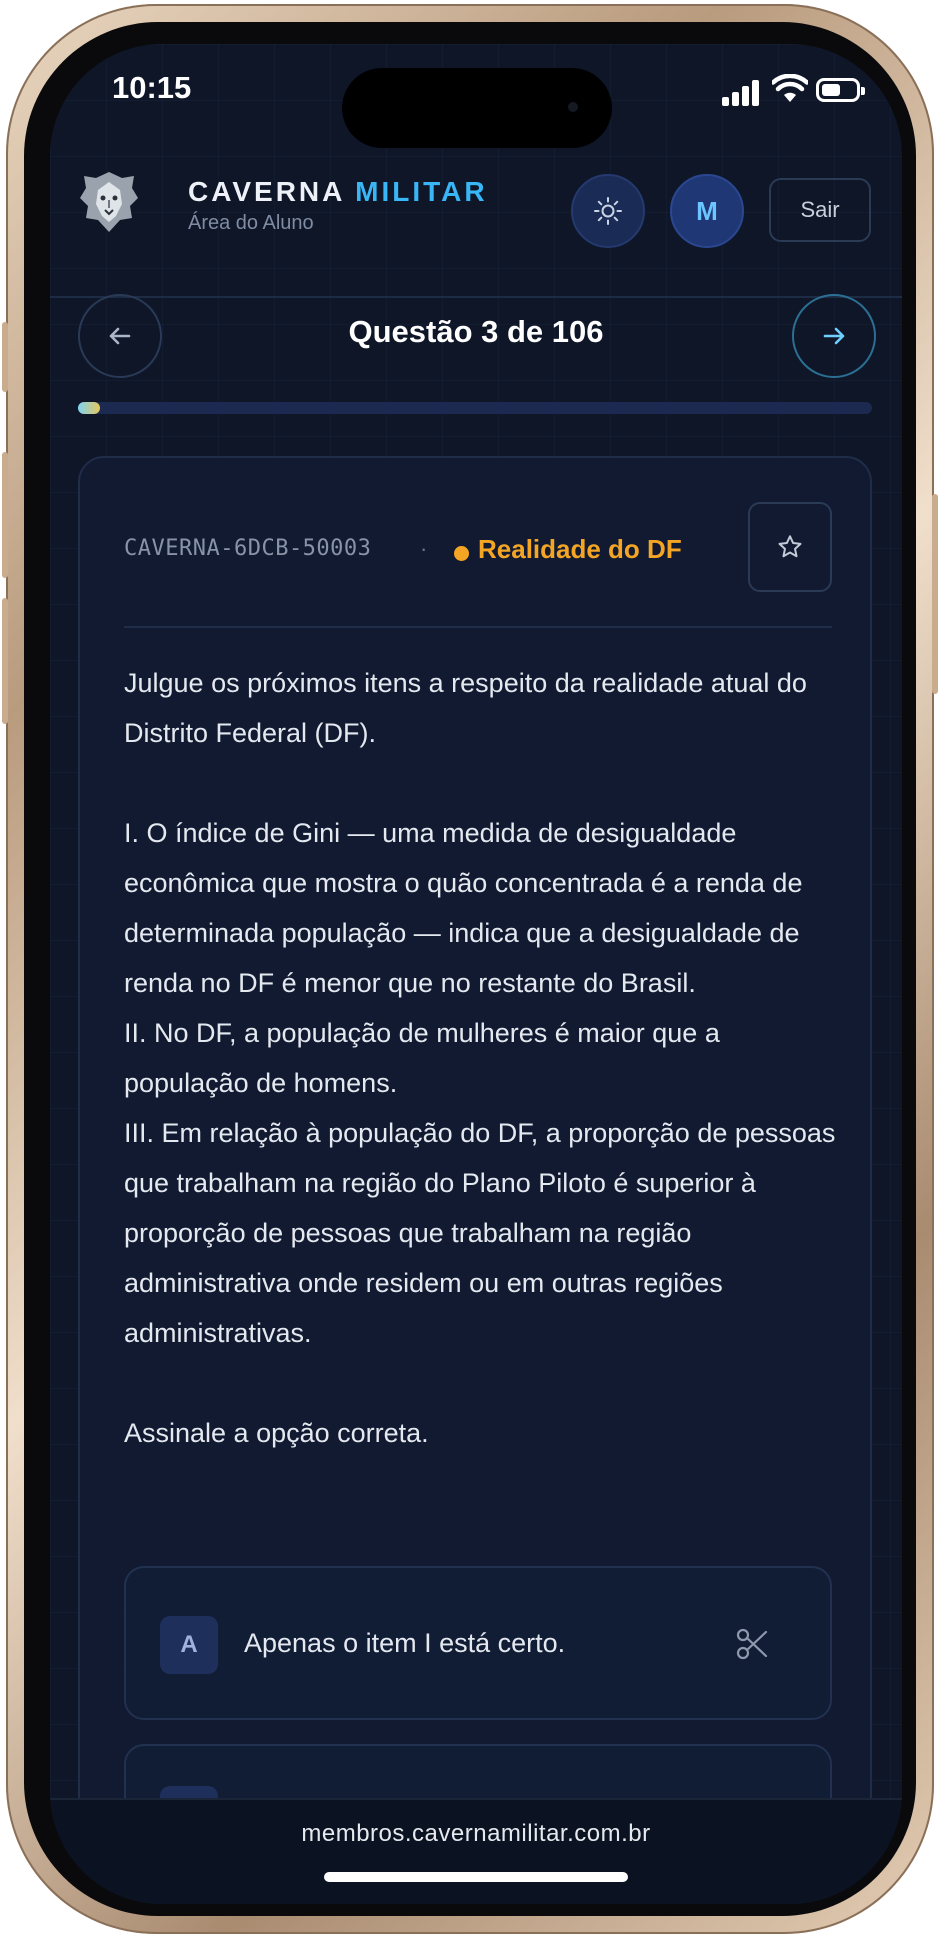  I want to click on arrow-right-icon, so click(834, 336).